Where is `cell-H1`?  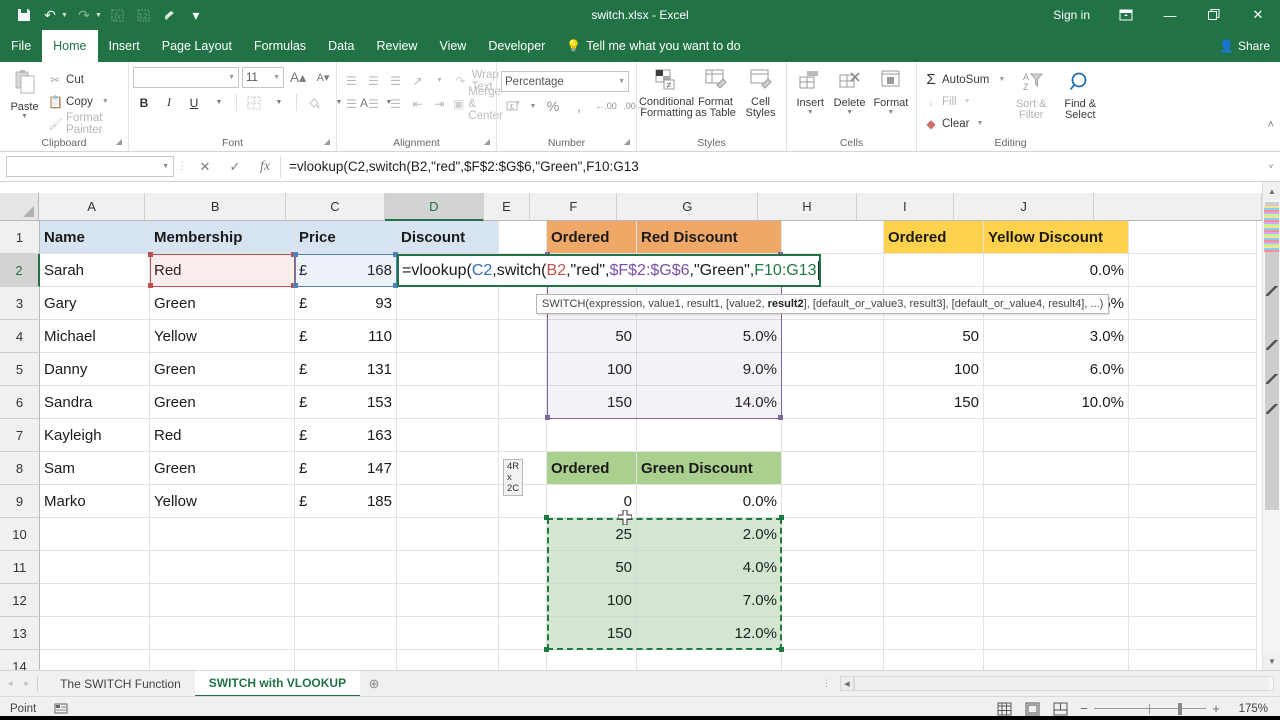 cell-H1 is located at coordinates (833, 237).